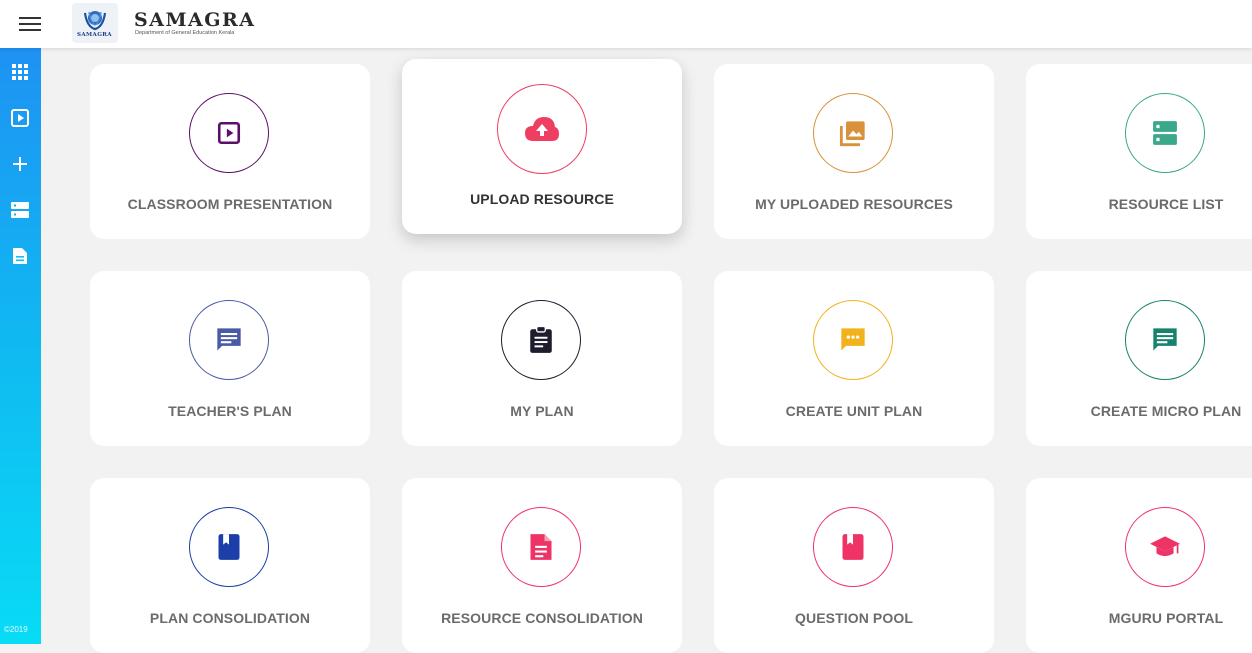  What do you see at coordinates (230, 151) in the screenshot?
I see `card-classroom-presentation: CLASSROOM PRESENTATION` at bounding box center [230, 151].